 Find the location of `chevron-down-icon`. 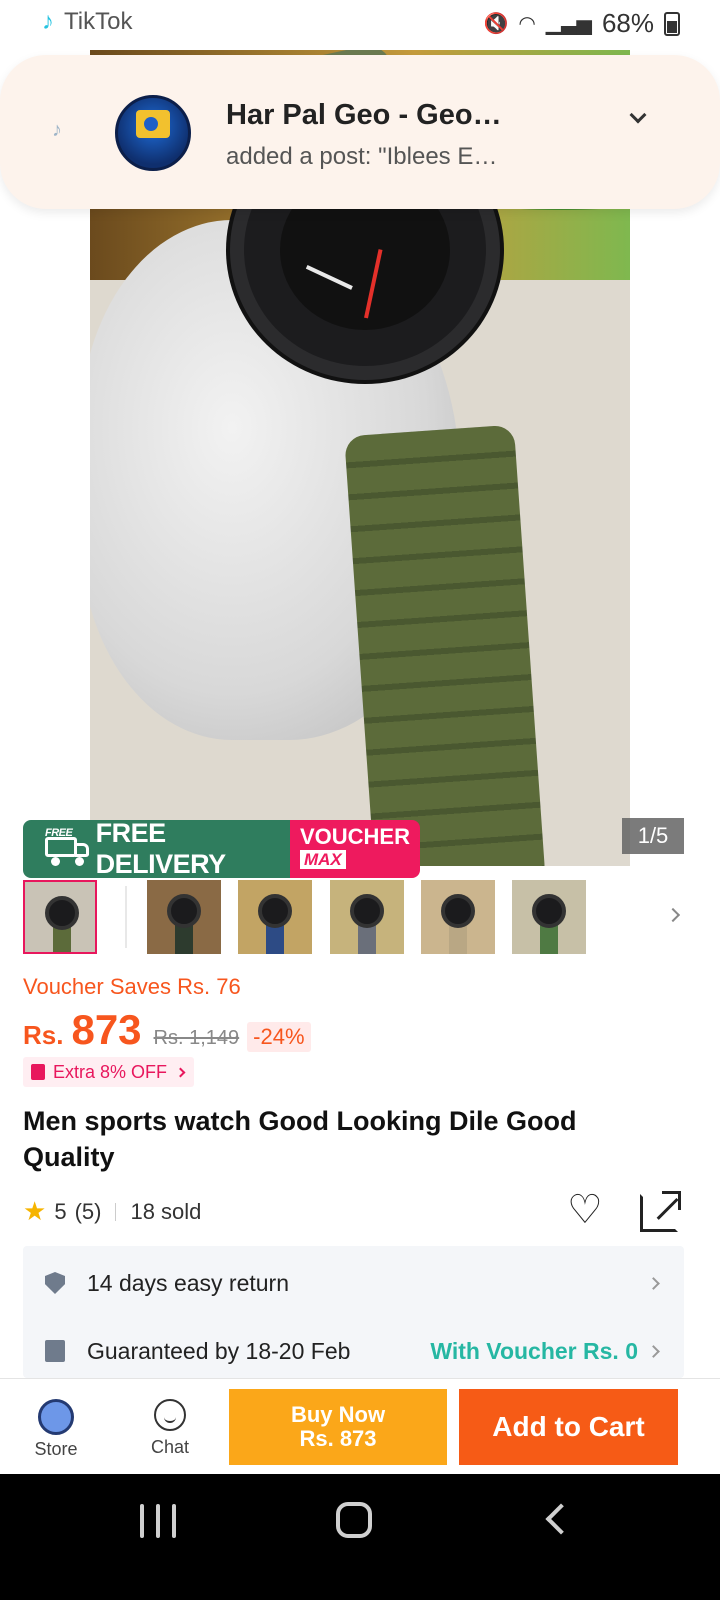

chevron-down-icon is located at coordinates (638, 115).